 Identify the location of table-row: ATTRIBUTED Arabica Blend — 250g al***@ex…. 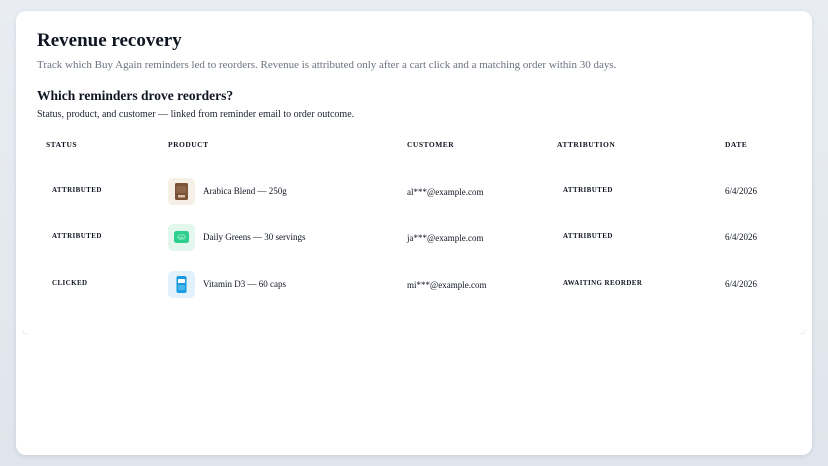
(414, 190).